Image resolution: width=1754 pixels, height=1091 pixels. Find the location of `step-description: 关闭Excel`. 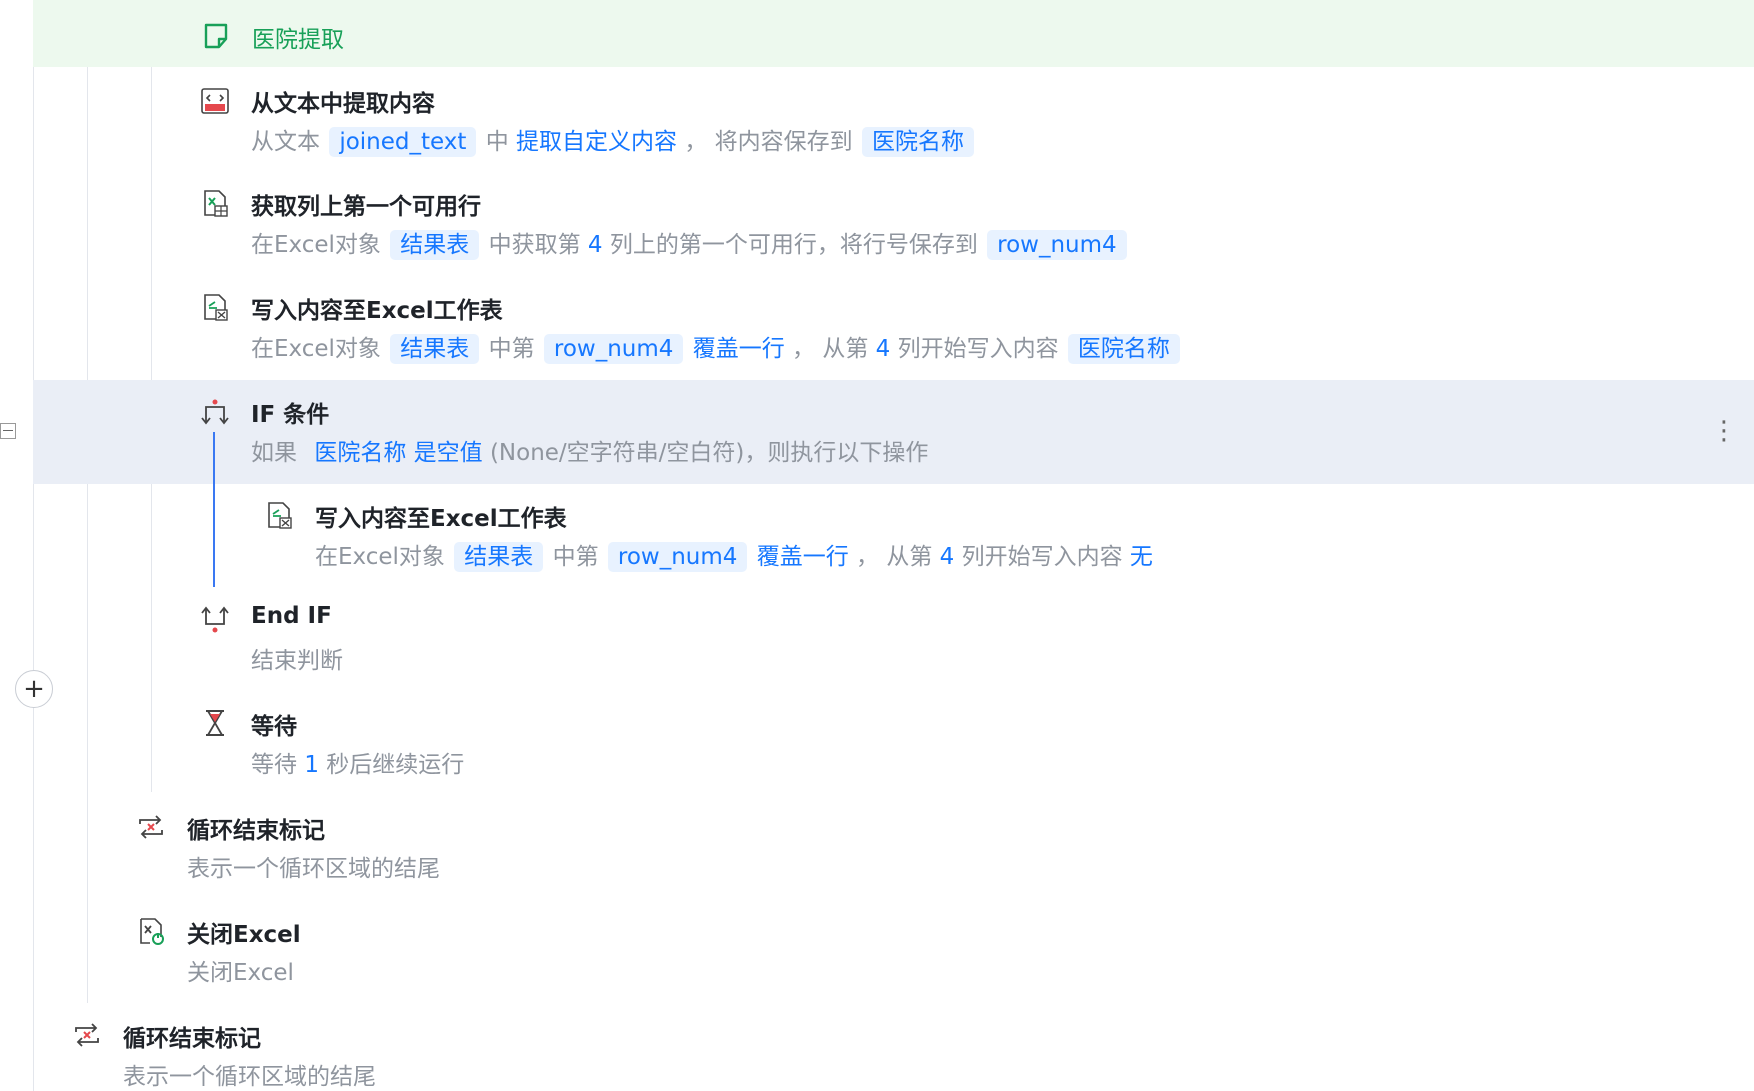

step-description: 关闭Excel is located at coordinates (240, 973).